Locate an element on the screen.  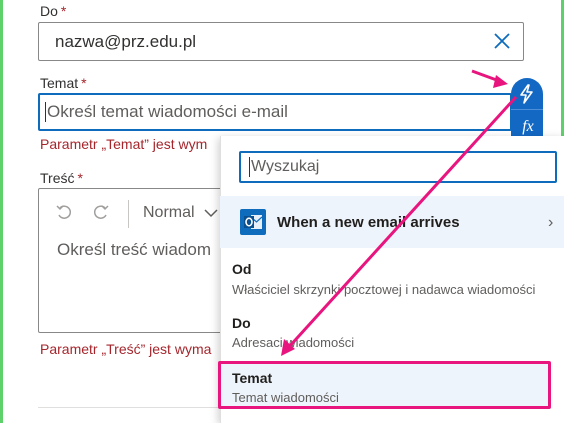
subject-label-text: Temat is located at coordinates (59, 83).